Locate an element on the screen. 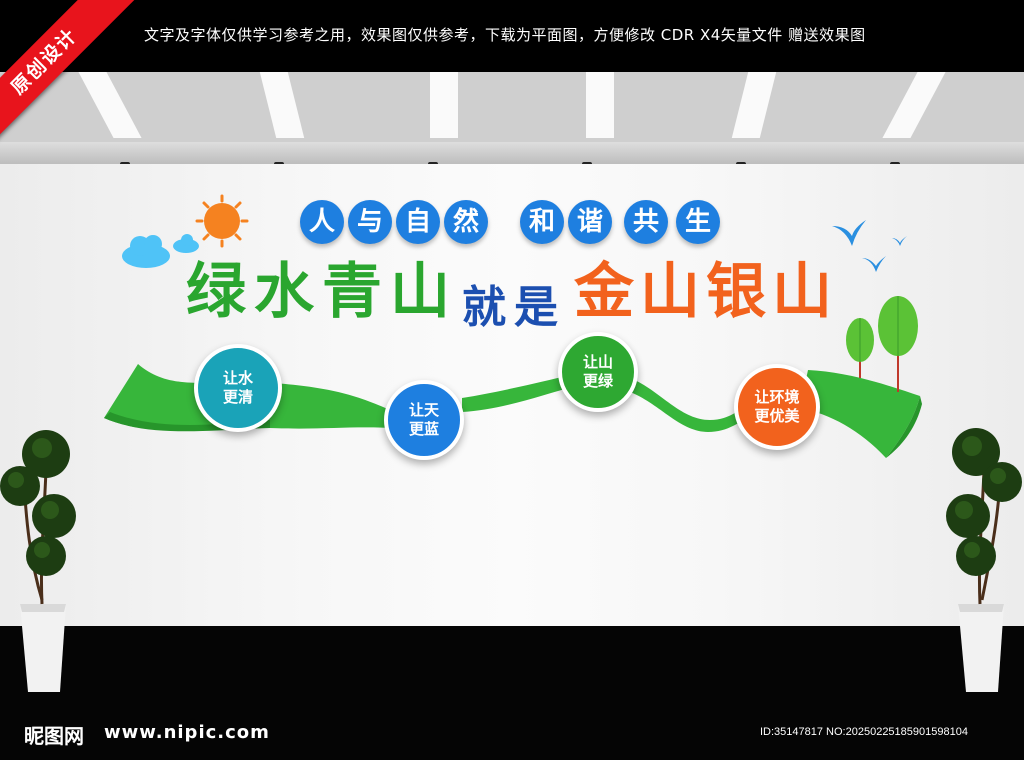 Image resolution: width=1024 pixels, height=760 pixels. disc-line: 让水 is located at coordinates (237, 378).